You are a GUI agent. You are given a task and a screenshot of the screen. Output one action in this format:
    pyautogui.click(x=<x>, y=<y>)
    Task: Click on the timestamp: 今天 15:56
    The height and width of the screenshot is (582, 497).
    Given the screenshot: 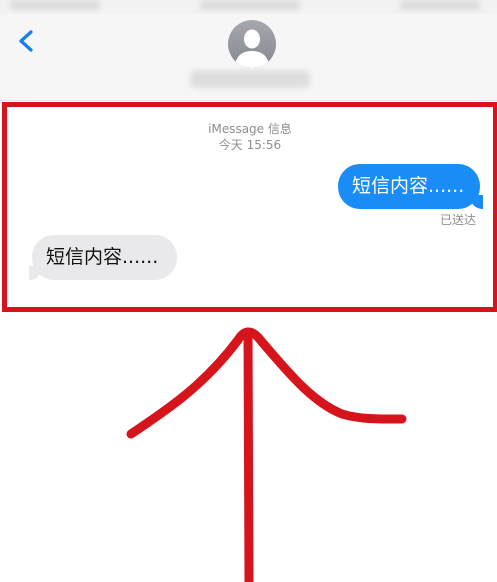 What is the action you would take?
    pyautogui.click(x=250, y=145)
    